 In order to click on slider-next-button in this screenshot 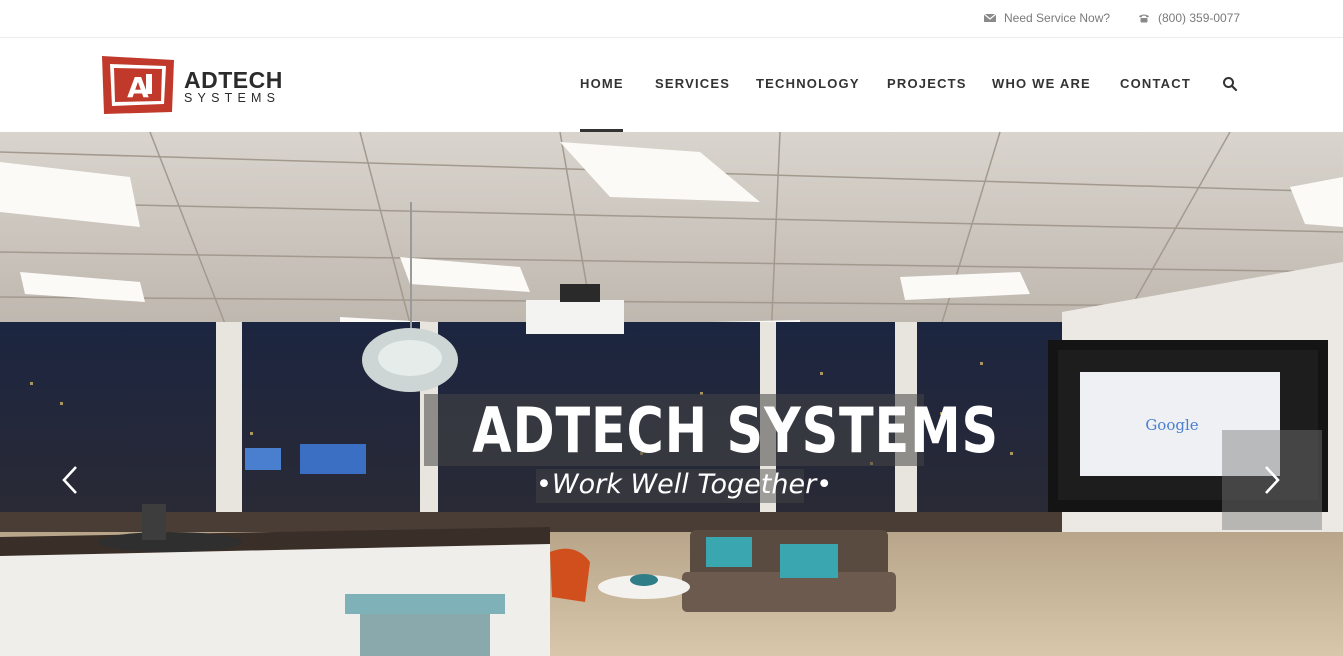, I will do `click(1272, 480)`.